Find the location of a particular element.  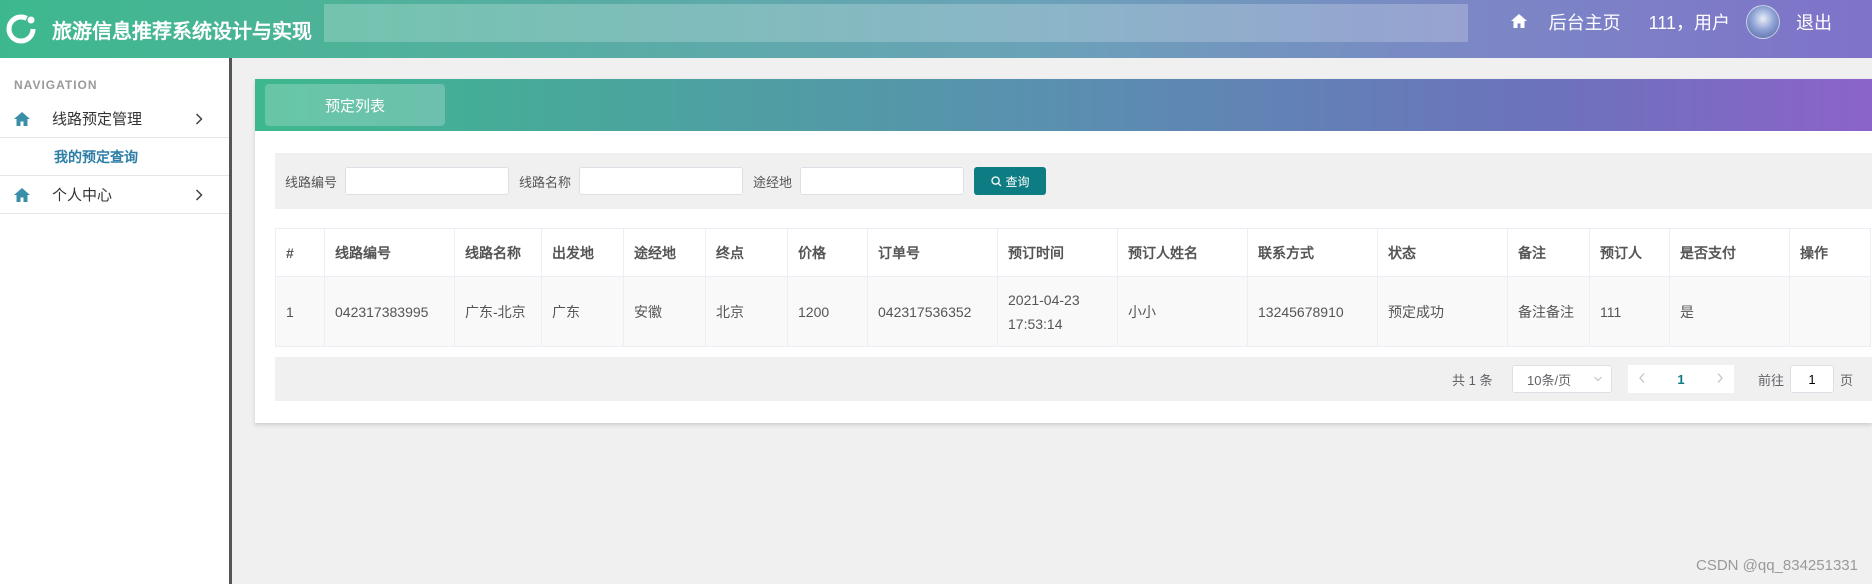

table-cell: 预定成功 is located at coordinates (1442, 311).